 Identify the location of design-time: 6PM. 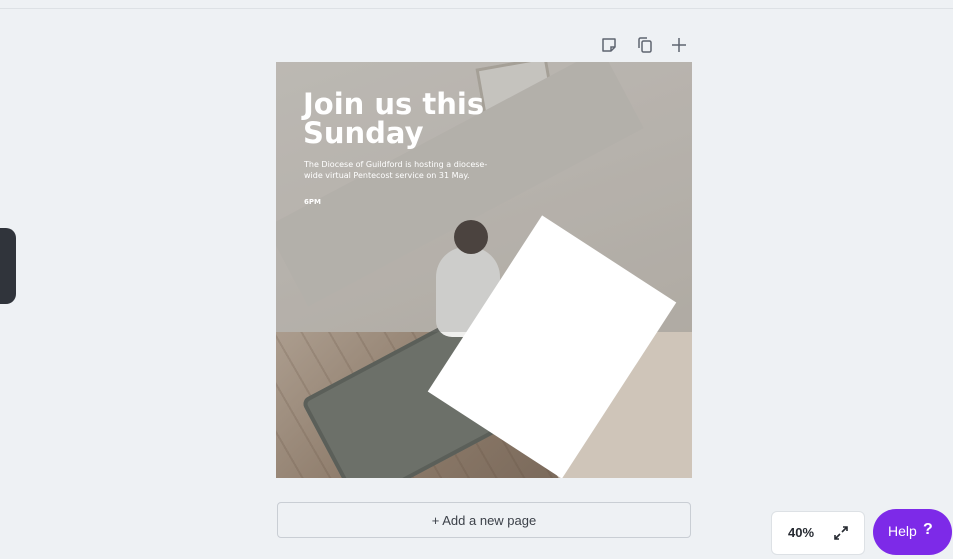
(312, 202).